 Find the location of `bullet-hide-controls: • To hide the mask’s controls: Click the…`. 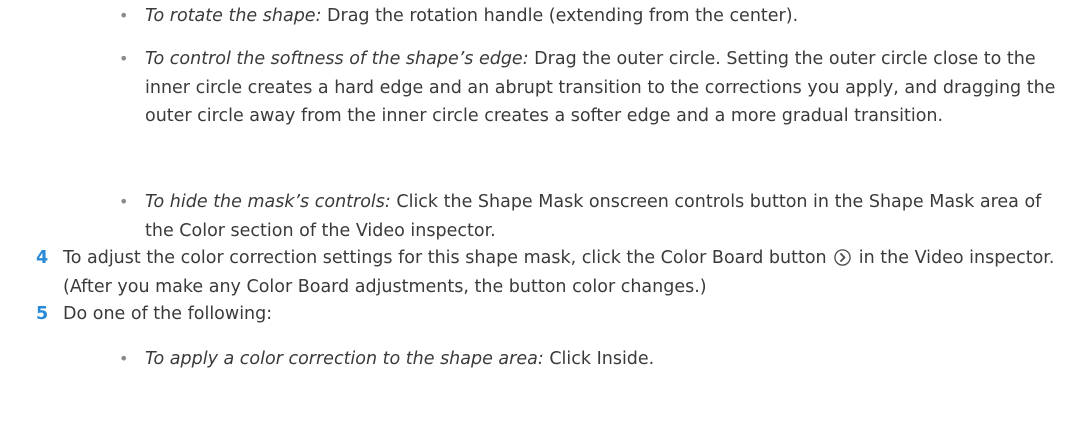

bullet-hide-controls: • To hide the mask’s controls: Click the… is located at coordinates (597, 216).